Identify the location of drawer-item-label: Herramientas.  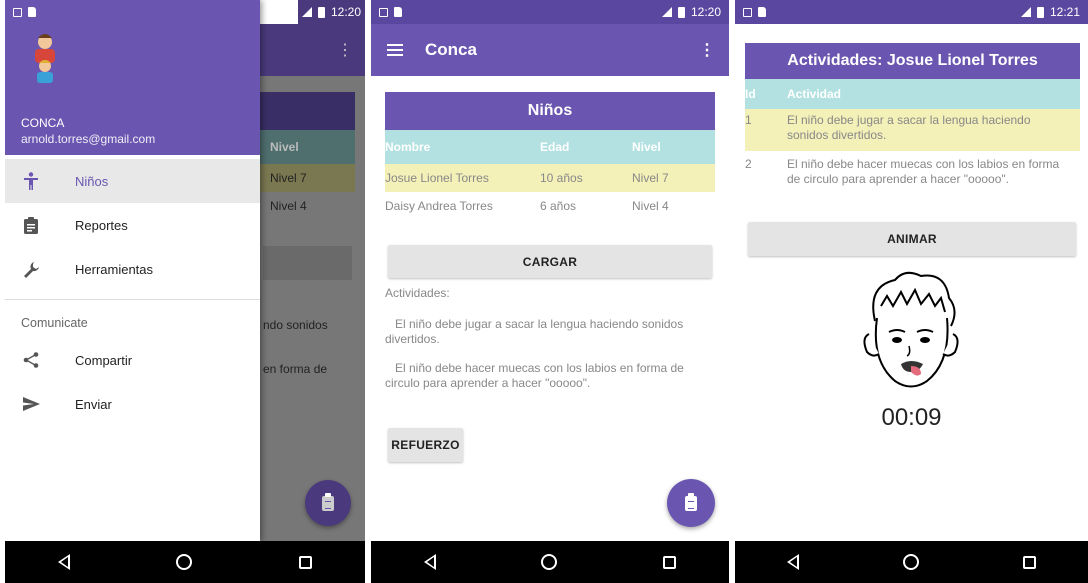
(114, 269).